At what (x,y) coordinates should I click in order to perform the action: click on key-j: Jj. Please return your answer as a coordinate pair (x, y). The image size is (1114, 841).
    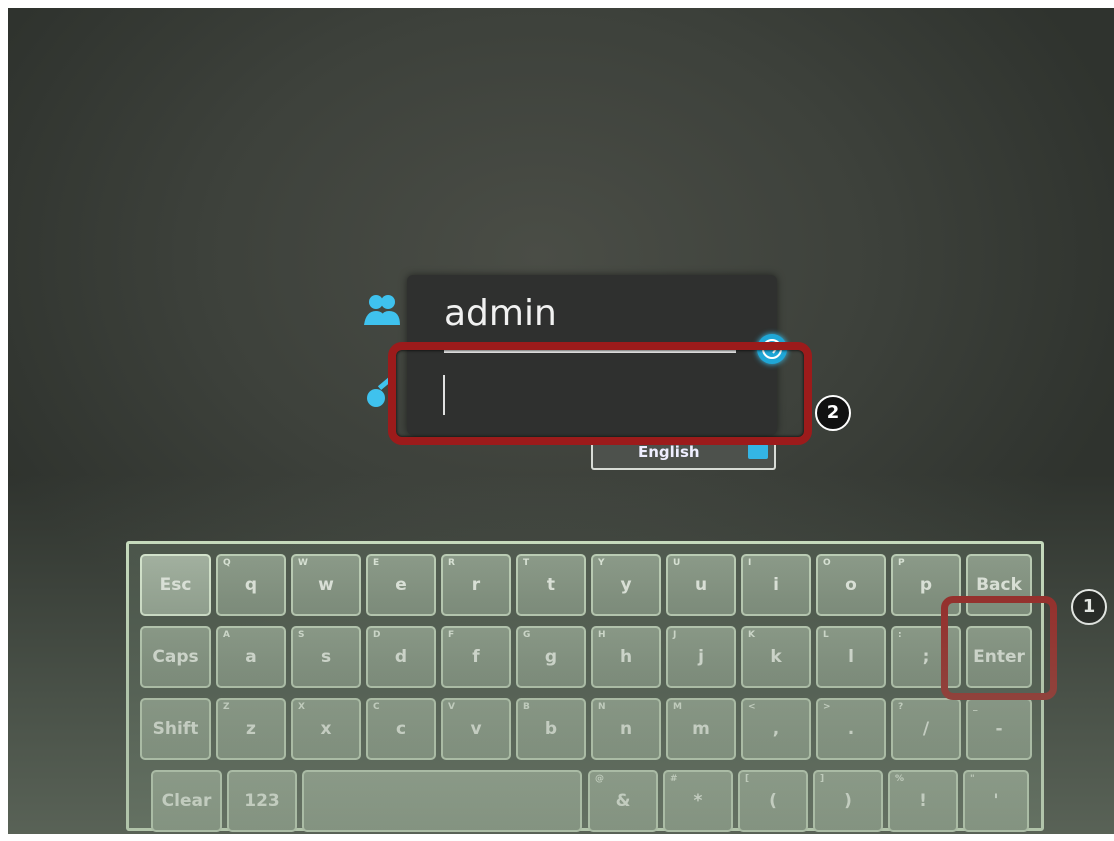
    Looking at the image, I should click on (701, 657).